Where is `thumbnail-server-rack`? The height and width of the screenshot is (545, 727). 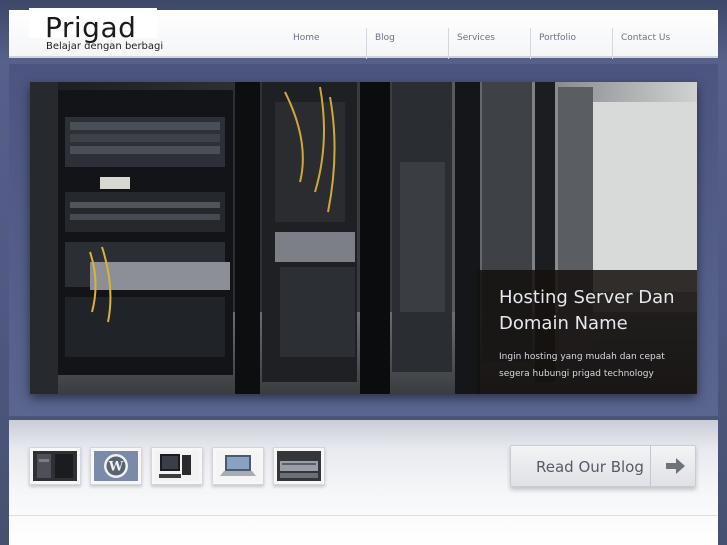 thumbnail-server-rack is located at coordinates (55, 466).